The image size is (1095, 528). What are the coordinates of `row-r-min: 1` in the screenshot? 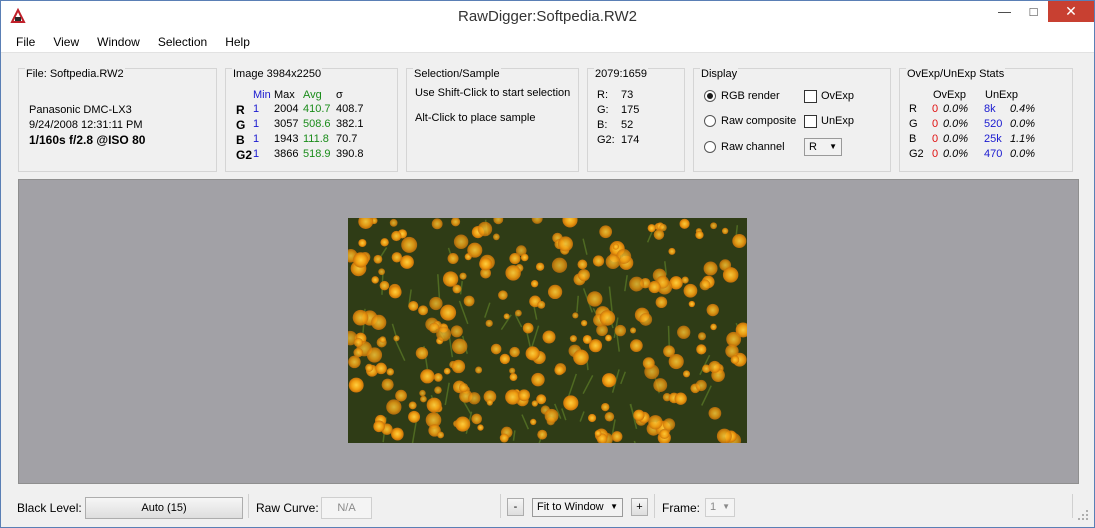 It's located at (256, 109).